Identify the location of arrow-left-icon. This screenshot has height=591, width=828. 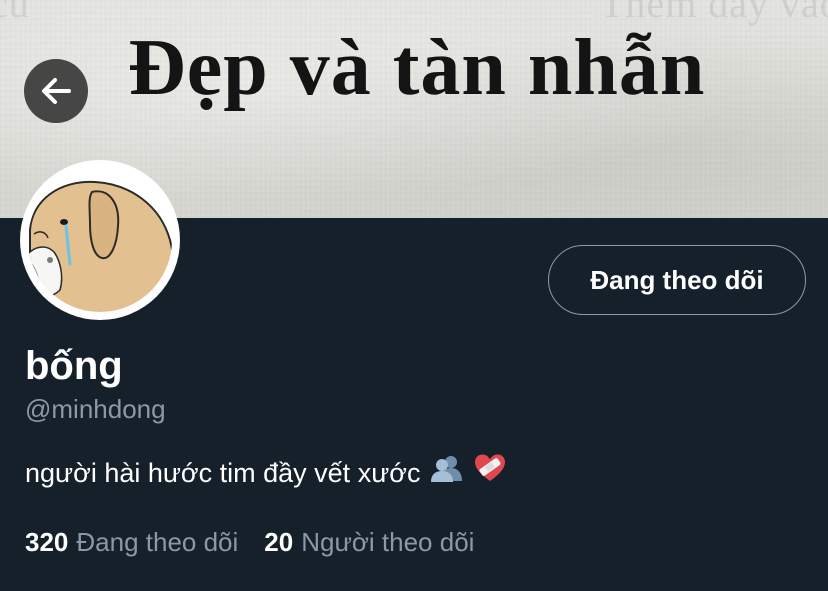
(56, 91).